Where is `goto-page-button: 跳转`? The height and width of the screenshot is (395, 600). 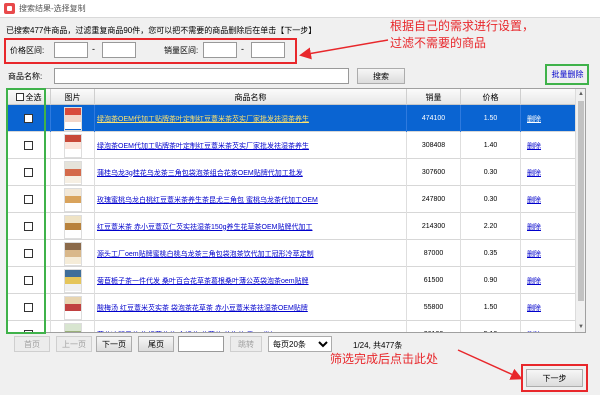
goto-page-button: 跳转 is located at coordinates (246, 344).